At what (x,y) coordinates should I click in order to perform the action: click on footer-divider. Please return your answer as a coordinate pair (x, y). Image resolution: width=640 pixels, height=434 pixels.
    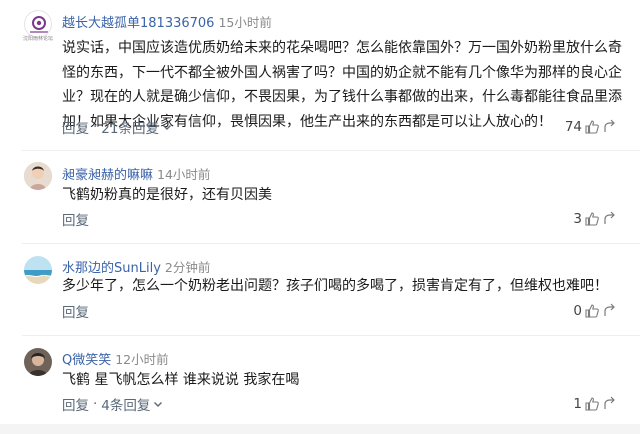
    Looking at the image, I should click on (320, 429).